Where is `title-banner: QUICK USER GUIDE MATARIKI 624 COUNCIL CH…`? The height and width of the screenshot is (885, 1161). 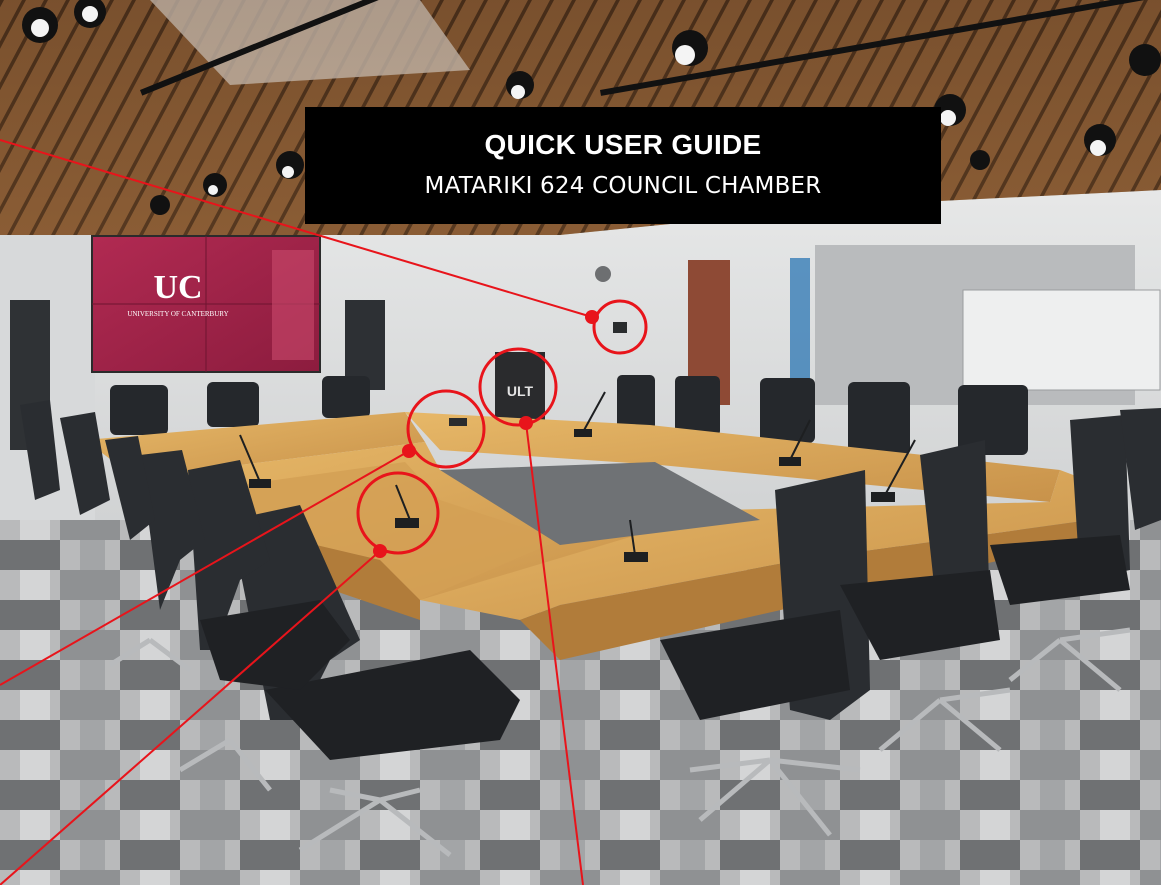
title-banner: QUICK USER GUIDE MATARIKI 624 COUNCIL CH… is located at coordinates (623, 165).